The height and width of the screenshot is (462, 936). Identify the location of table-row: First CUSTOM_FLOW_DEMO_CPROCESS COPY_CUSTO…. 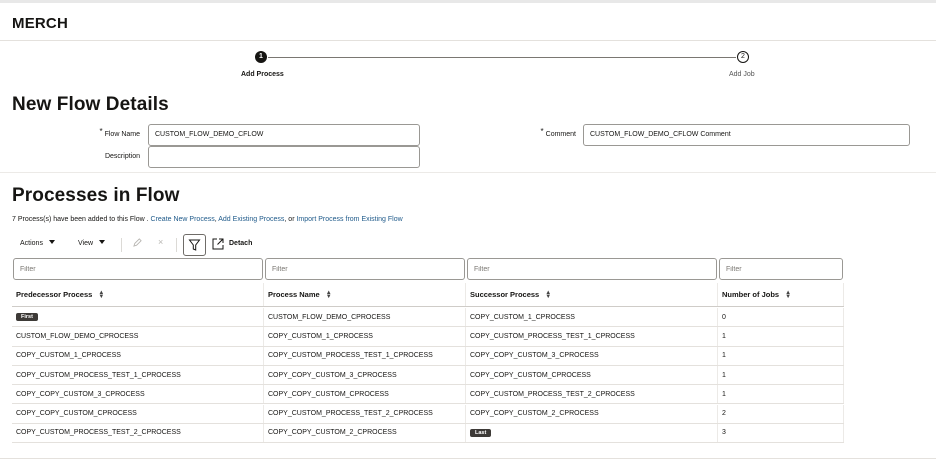
(428, 318).